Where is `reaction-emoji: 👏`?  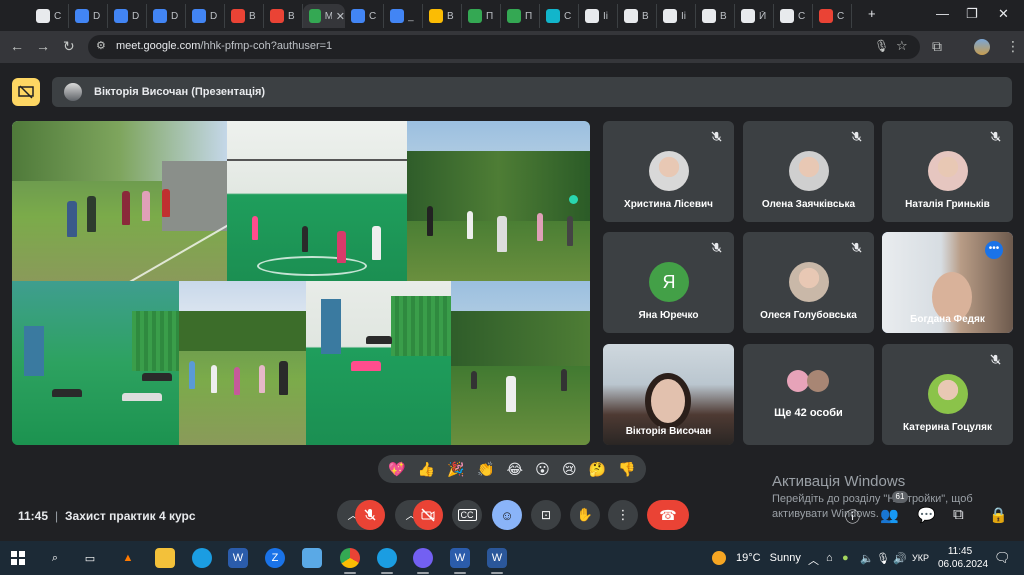
reaction-emoji: 👏 is located at coordinates (485, 469).